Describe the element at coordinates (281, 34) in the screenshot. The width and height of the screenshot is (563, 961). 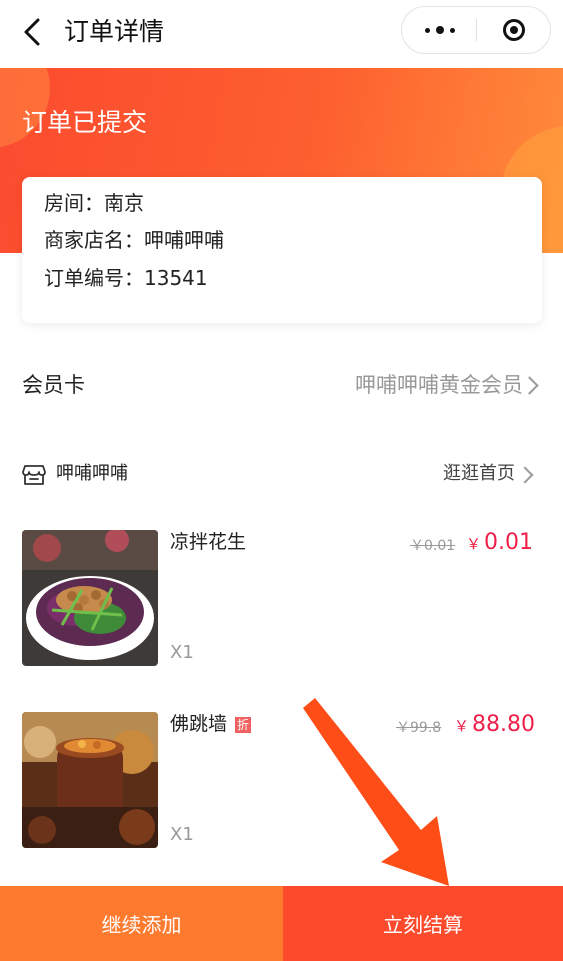
I see `nav-bar: 订单详情` at that location.